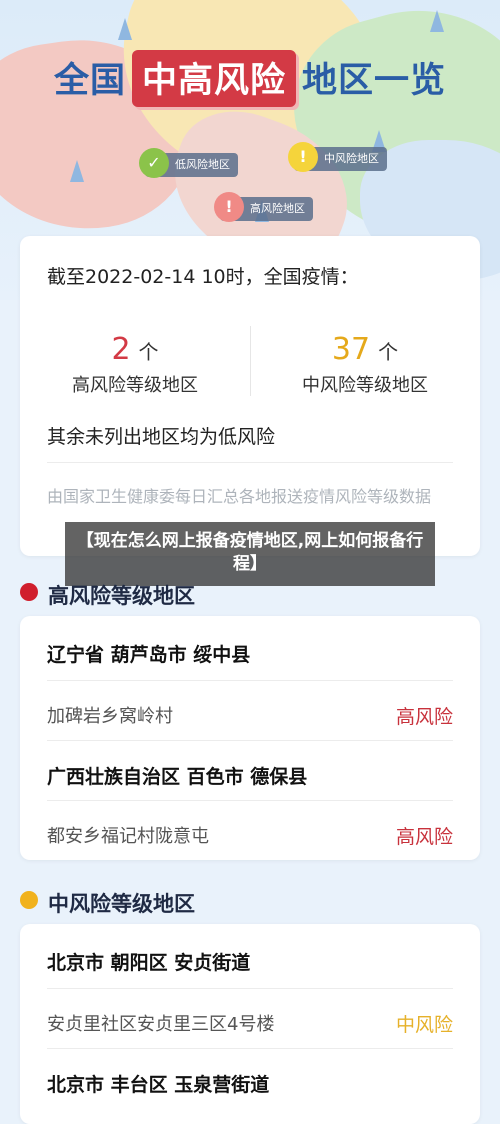 The width and height of the screenshot is (500, 1124). What do you see at coordinates (277, 208) in the screenshot?
I see `legend-label: 高风险地区` at bounding box center [277, 208].